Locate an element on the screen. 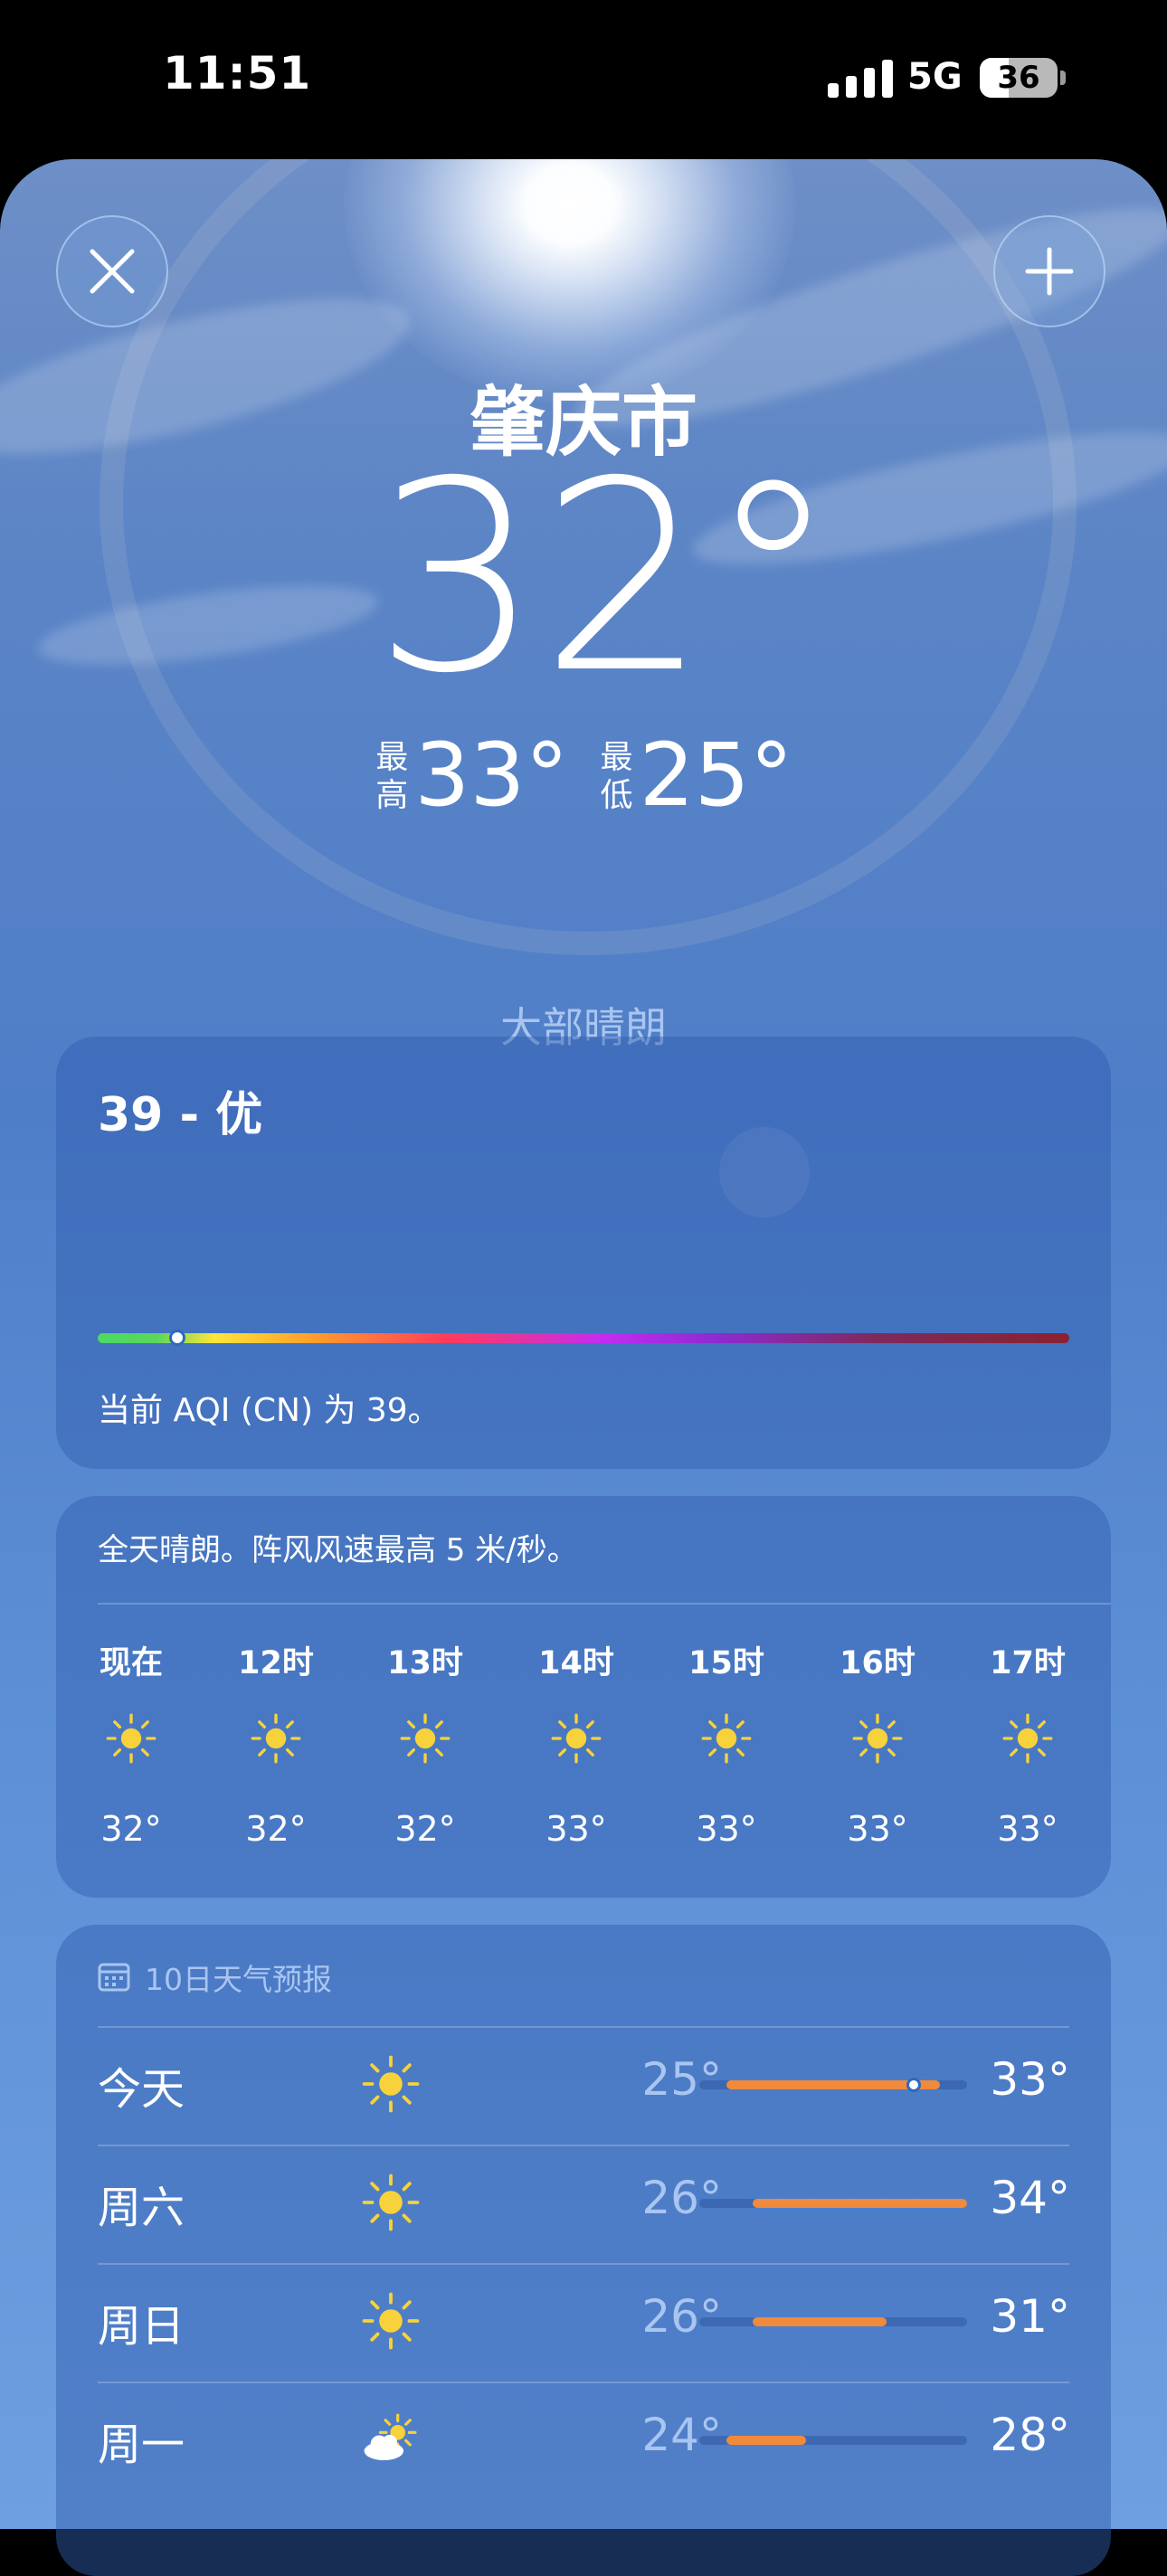  day-high: 33° is located at coordinates (1030, 2079).